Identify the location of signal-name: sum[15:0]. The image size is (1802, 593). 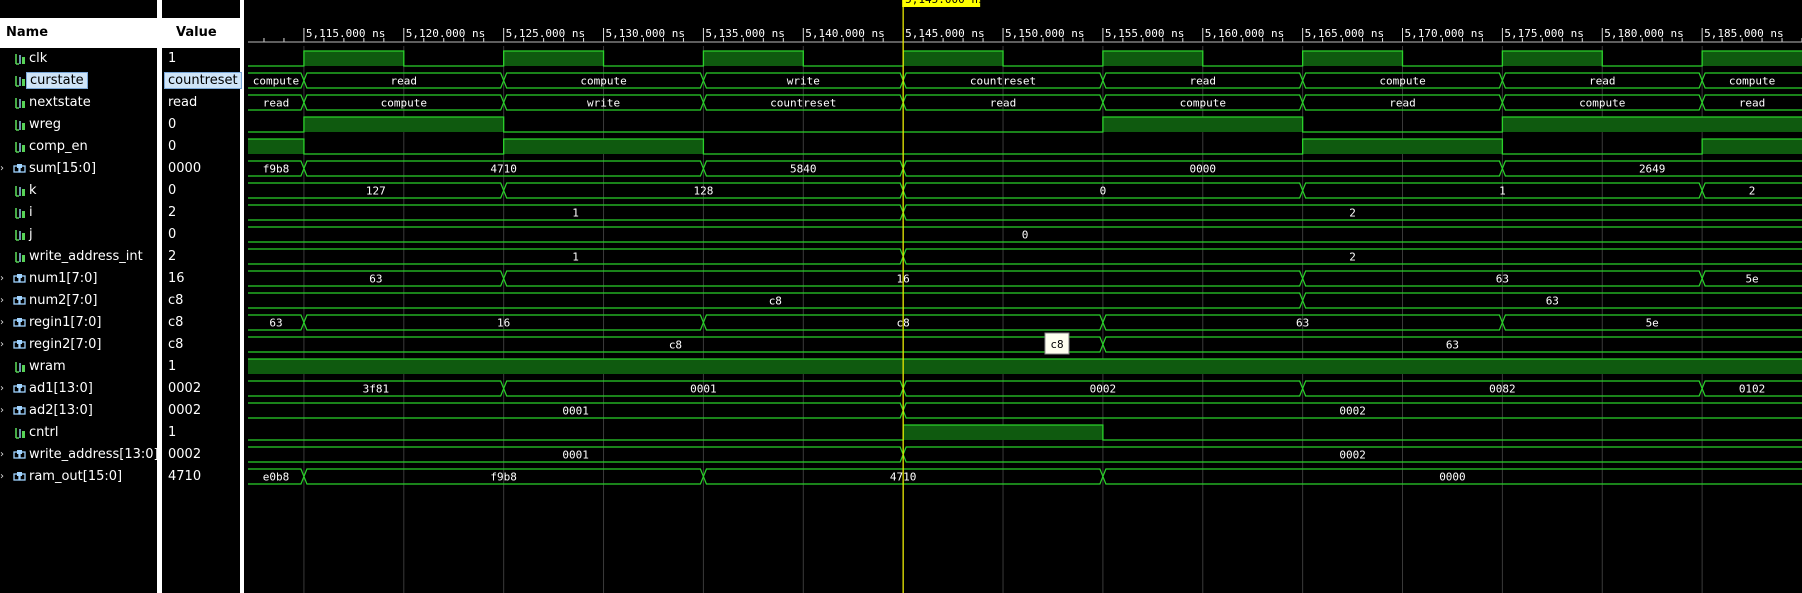
(62, 168).